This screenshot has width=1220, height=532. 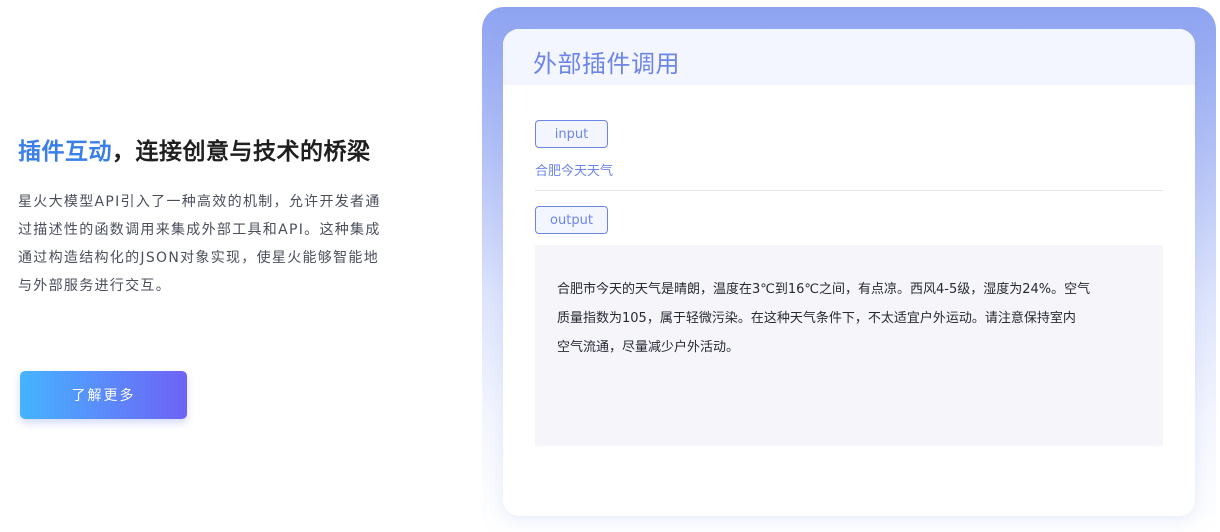 I want to click on feature-heading-text: ，连接创意与技术的桥梁, so click(x=241, y=152).